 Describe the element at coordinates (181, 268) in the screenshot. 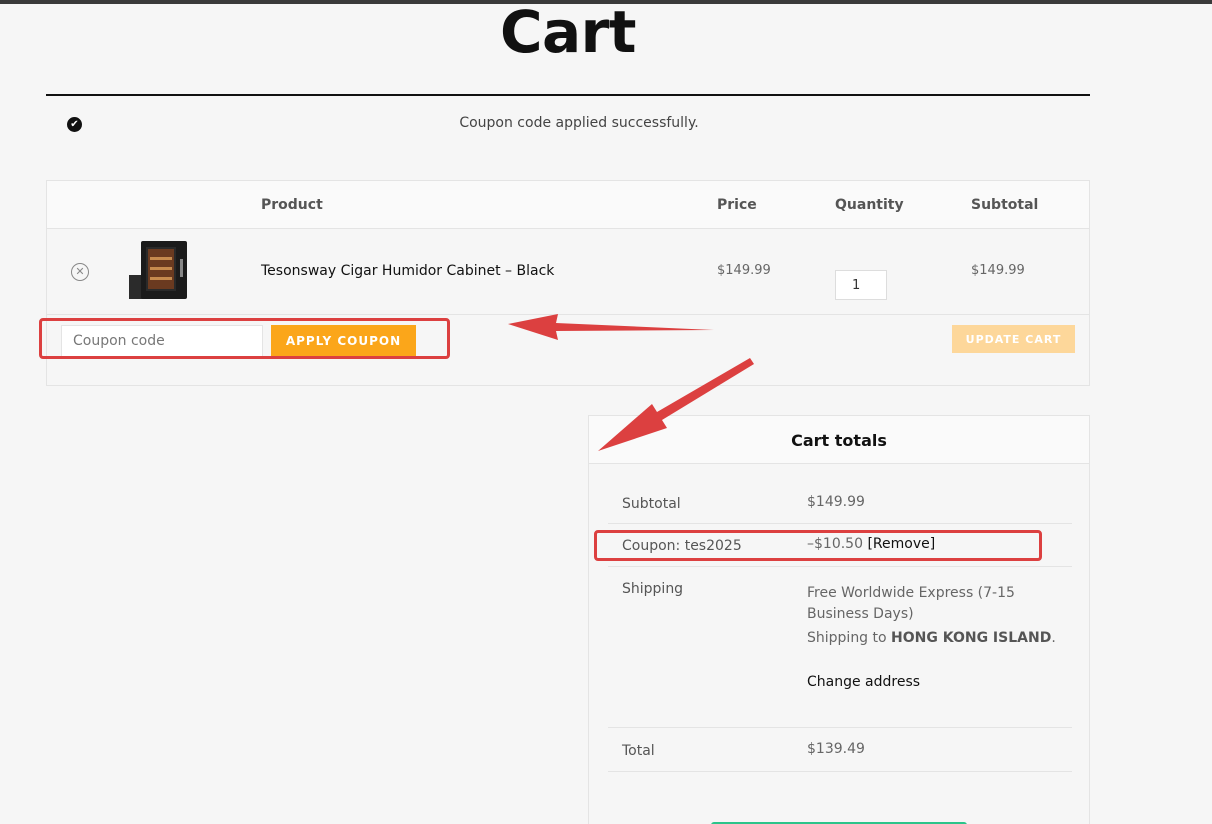

I see `cabinet-handle-shape` at that location.